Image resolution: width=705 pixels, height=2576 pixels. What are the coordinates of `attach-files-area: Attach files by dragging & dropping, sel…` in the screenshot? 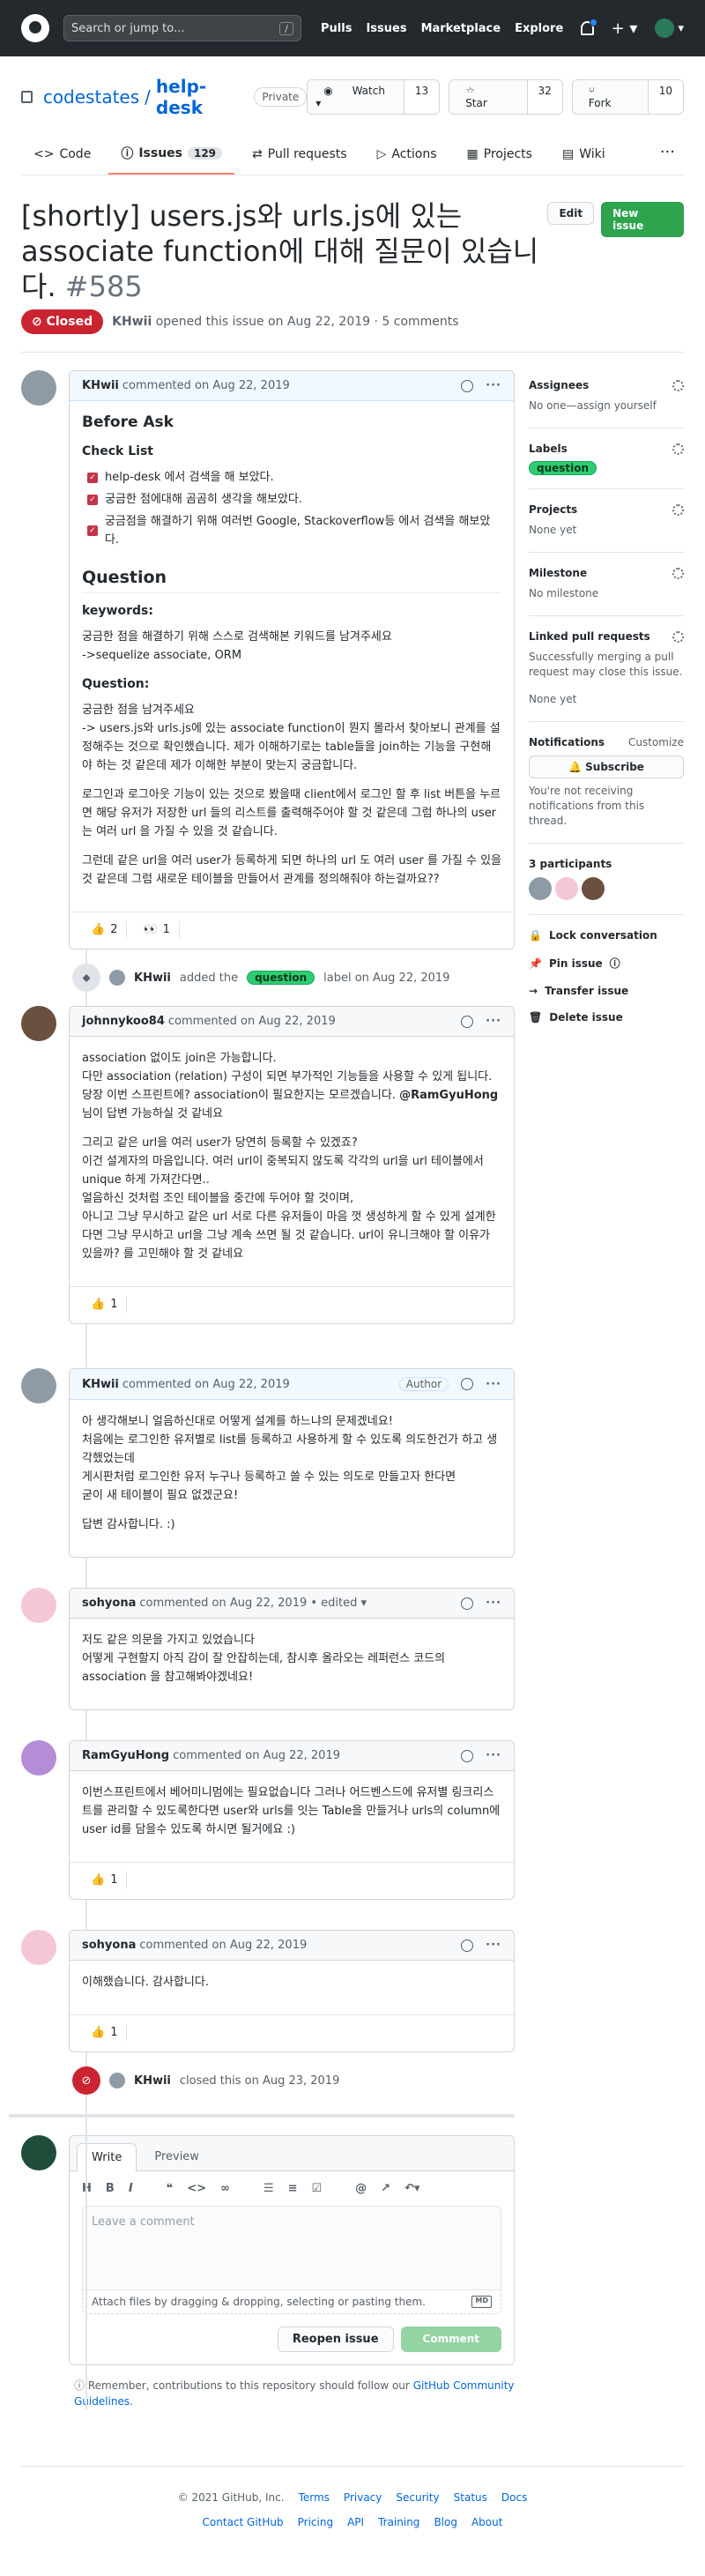 It's located at (291, 2302).